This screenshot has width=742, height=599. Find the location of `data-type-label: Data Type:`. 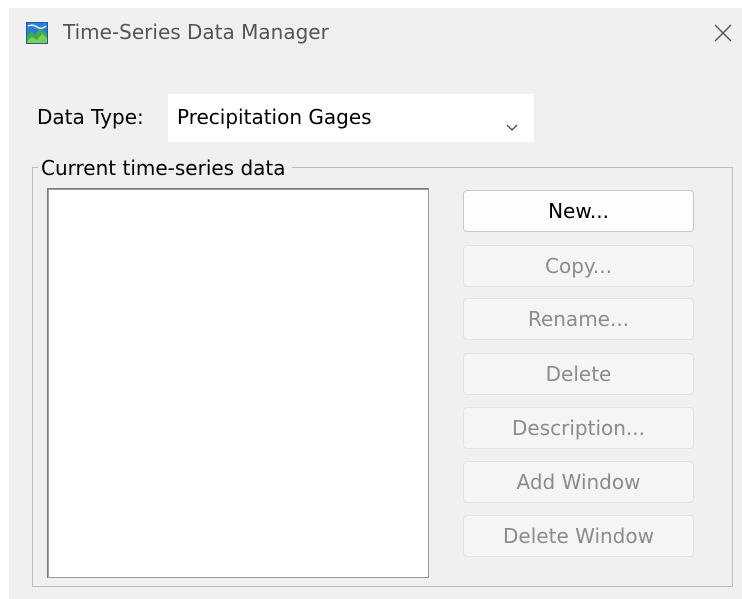

data-type-label: Data Type: is located at coordinates (90, 117).